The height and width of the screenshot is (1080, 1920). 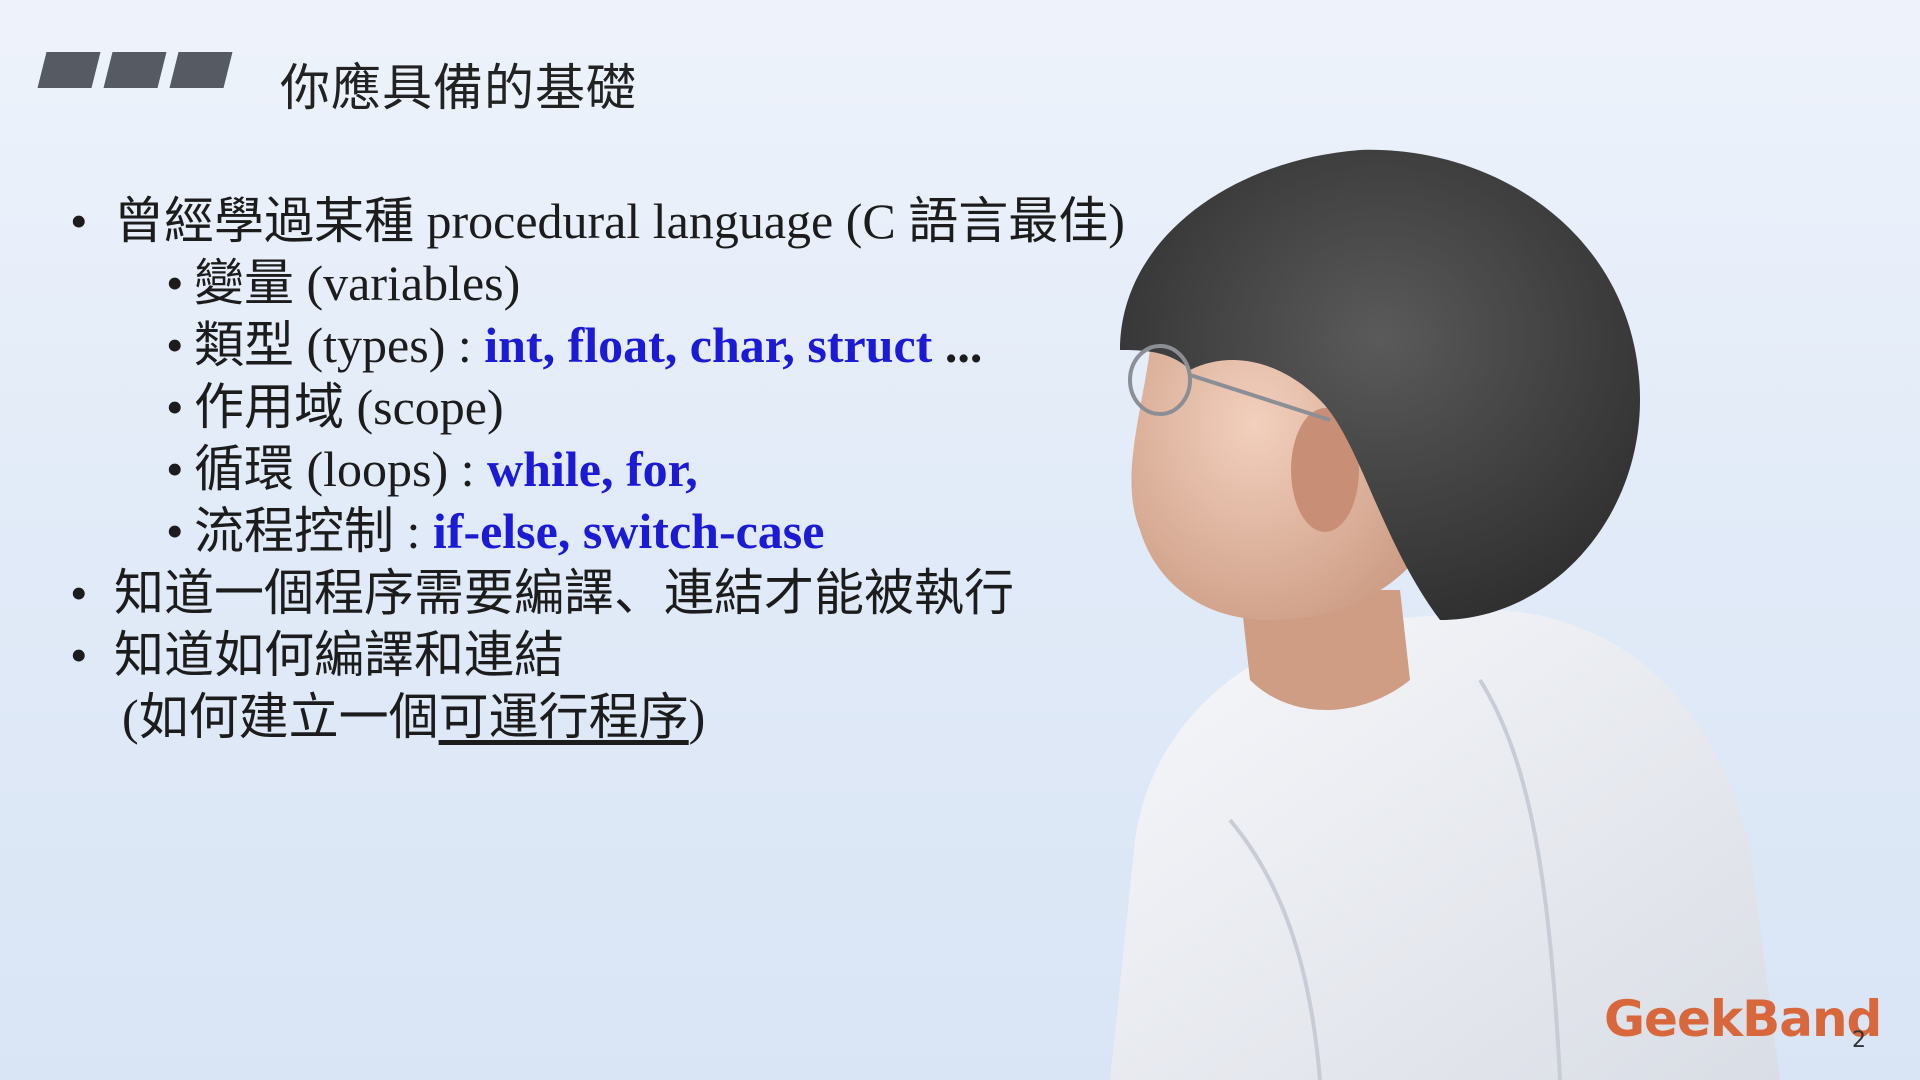 I want to click on page-number: 2, so click(x=1859, y=1040).